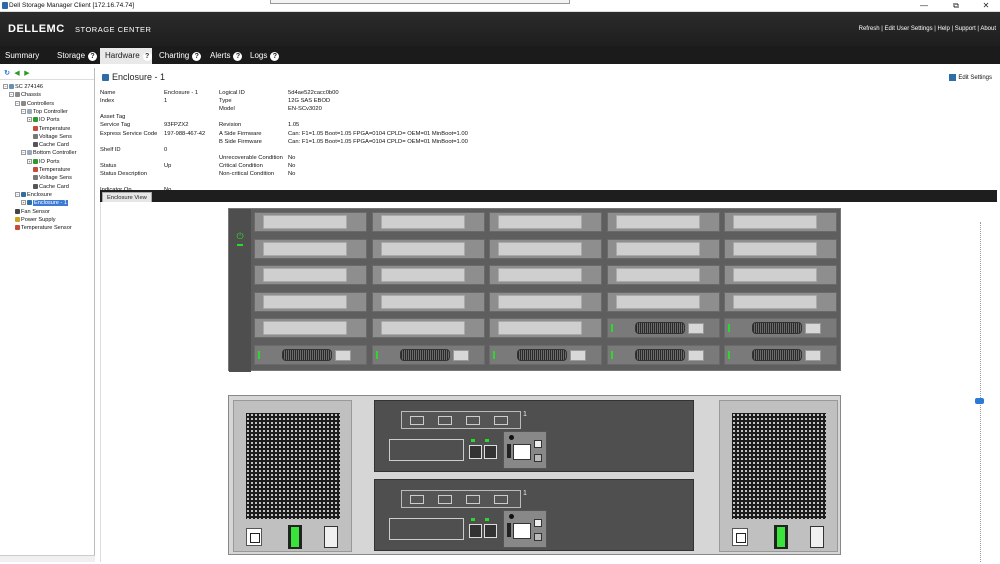 The image size is (1000, 564). Describe the element at coordinates (956, 6) in the screenshot. I see `maximize-button: ⧉` at that location.